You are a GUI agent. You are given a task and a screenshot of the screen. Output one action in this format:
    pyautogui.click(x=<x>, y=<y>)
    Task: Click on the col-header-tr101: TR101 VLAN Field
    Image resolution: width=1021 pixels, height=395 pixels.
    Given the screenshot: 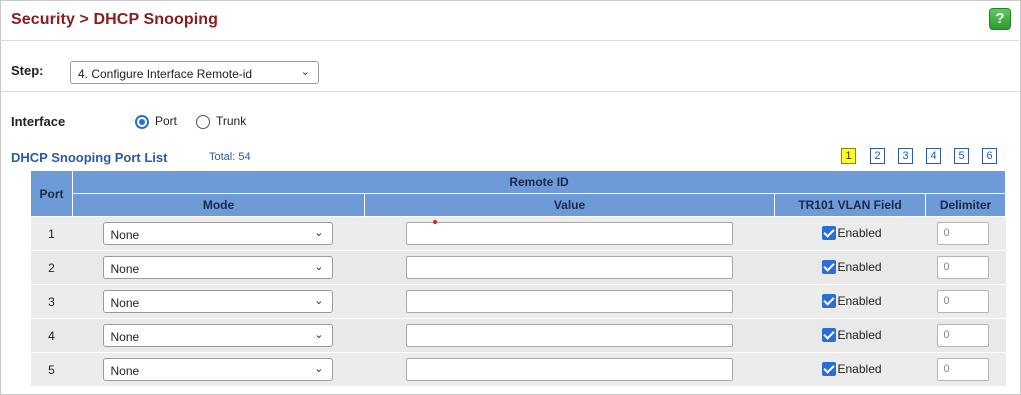 What is the action you would take?
    pyautogui.click(x=850, y=205)
    